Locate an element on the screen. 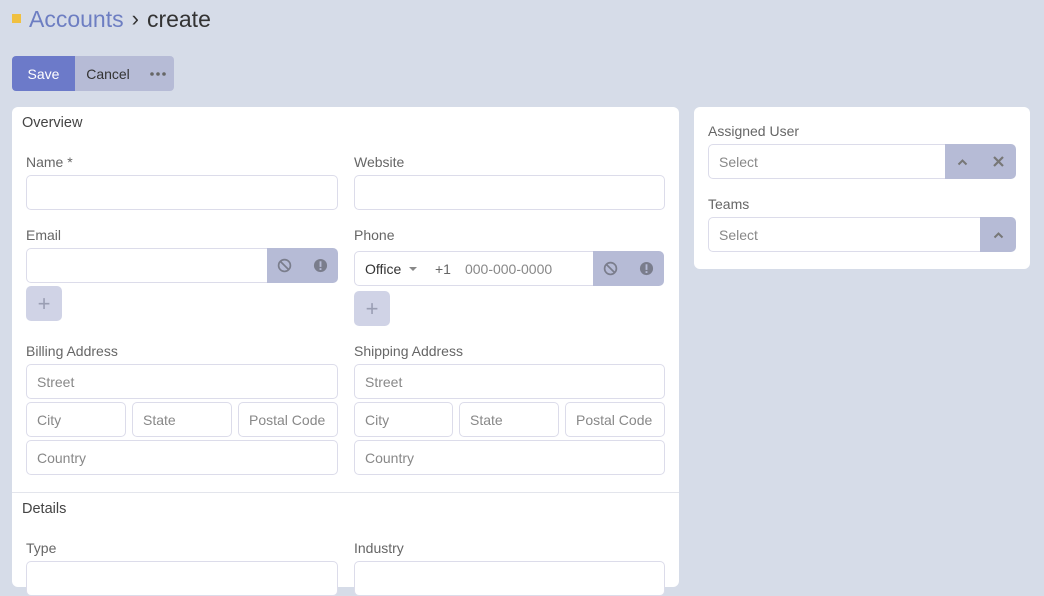 This screenshot has width=1044, height=596. more-actions-button is located at coordinates (157, 73).